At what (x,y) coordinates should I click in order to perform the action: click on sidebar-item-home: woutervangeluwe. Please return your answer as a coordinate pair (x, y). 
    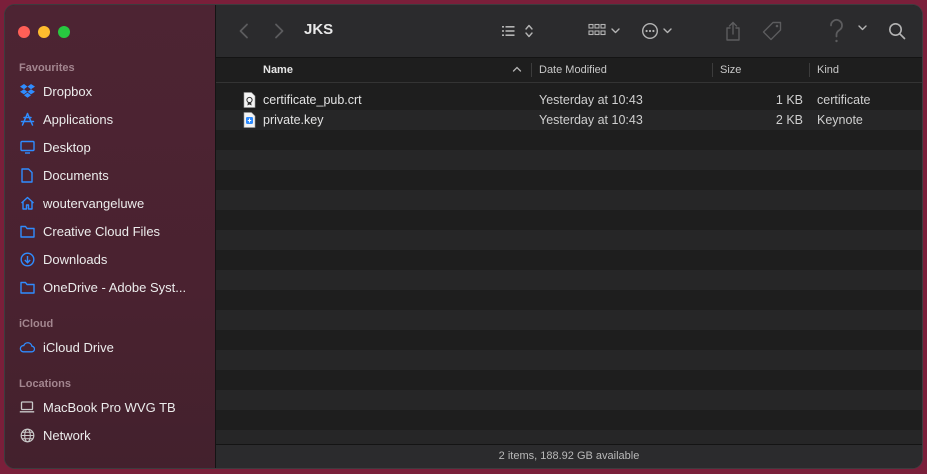
    Looking at the image, I should click on (113, 203).